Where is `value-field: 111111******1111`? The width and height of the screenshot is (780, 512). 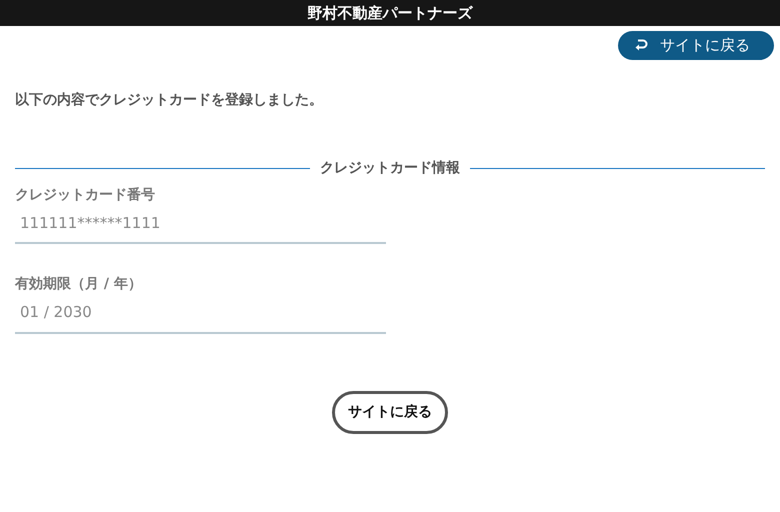 value-field: 111111******1111 is located at coordinates (200, 225).